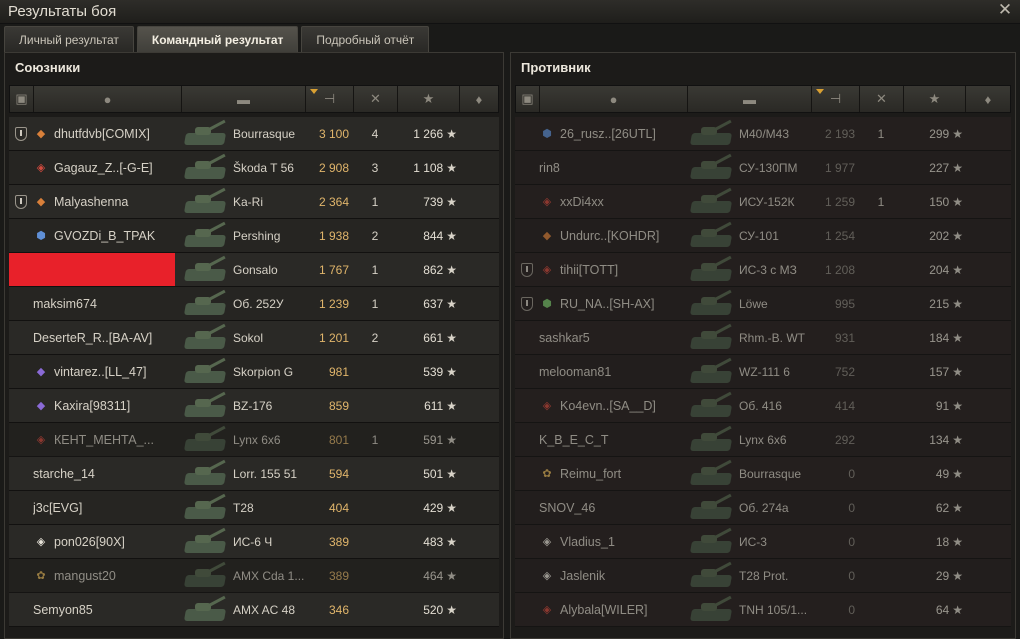 The height and width of the screenshot is (639, 1020). What do you see at coordinates (254, 474) in the screenshot?
I see `table-row: starche_14 Lorr. 155 51 594 501 ★` at bounding box center [254, 474].